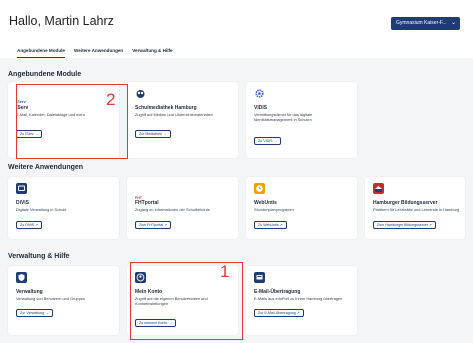 This screenshot has height=343, width=473. I want to click on card-description: Zugang zu Informationen der Schulbehörde, so click(173, 209).